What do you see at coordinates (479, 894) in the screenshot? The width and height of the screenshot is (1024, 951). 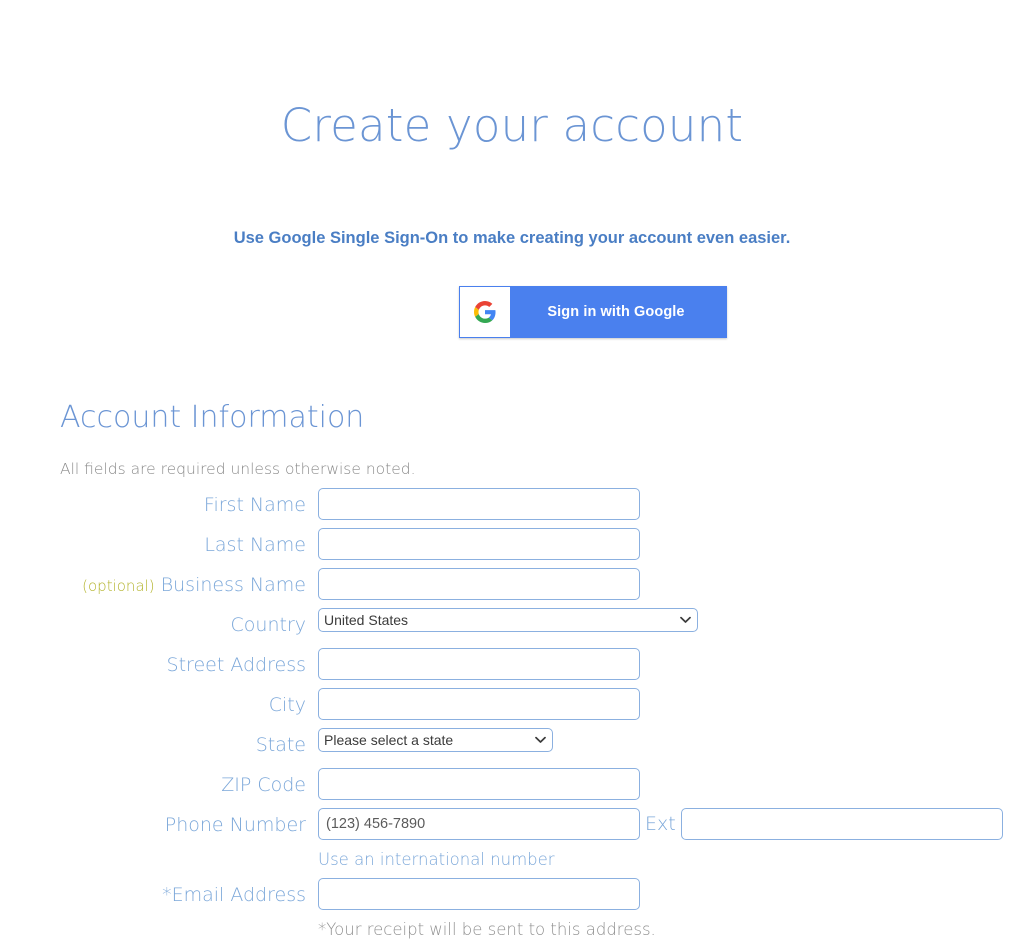 I see `email-address-input` at bounding box center [479, 894].